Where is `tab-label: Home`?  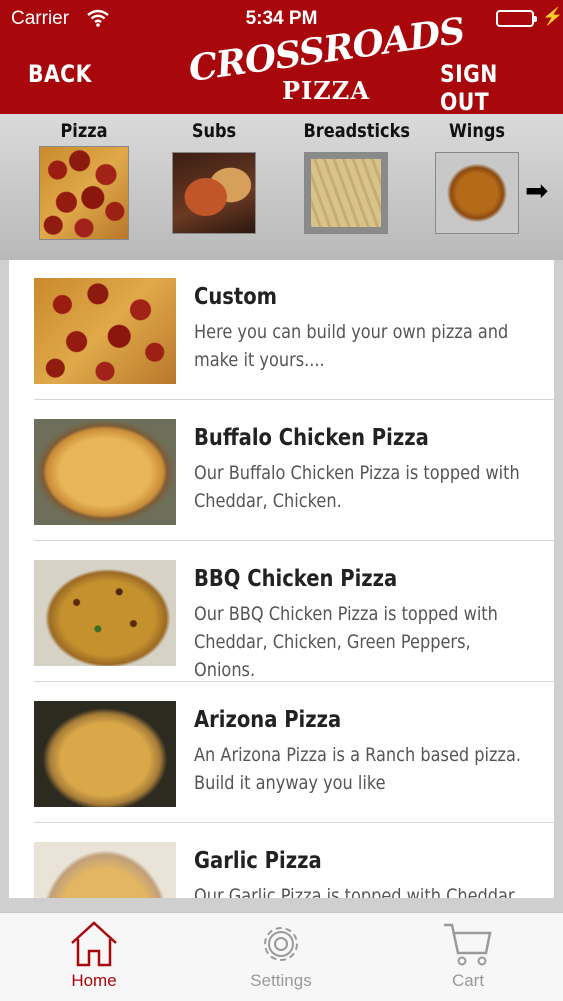 tab-label: Home is located at coordinates (94, 980).